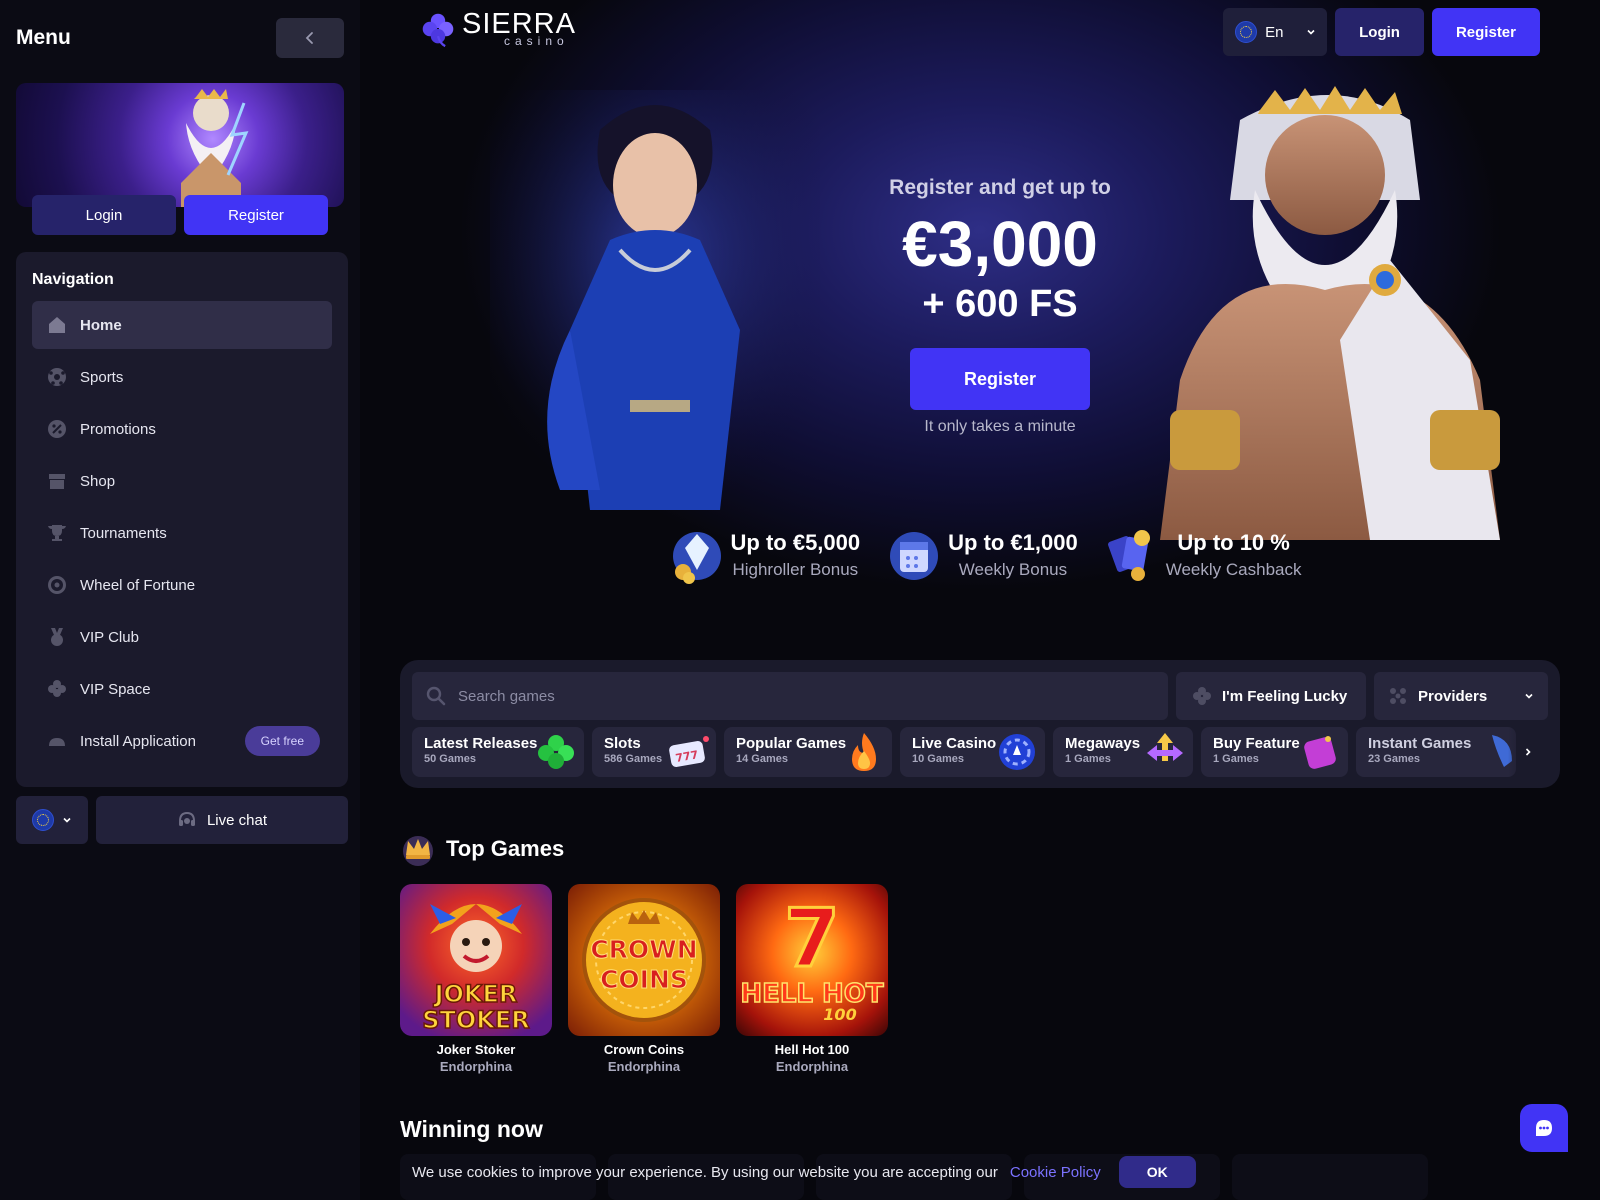 The image size is (1600, 1200). What do you see at coordinates (138, 741) in the screenshot?
I see `nav-item-label: Install Application` at bounding box center [138, 741].